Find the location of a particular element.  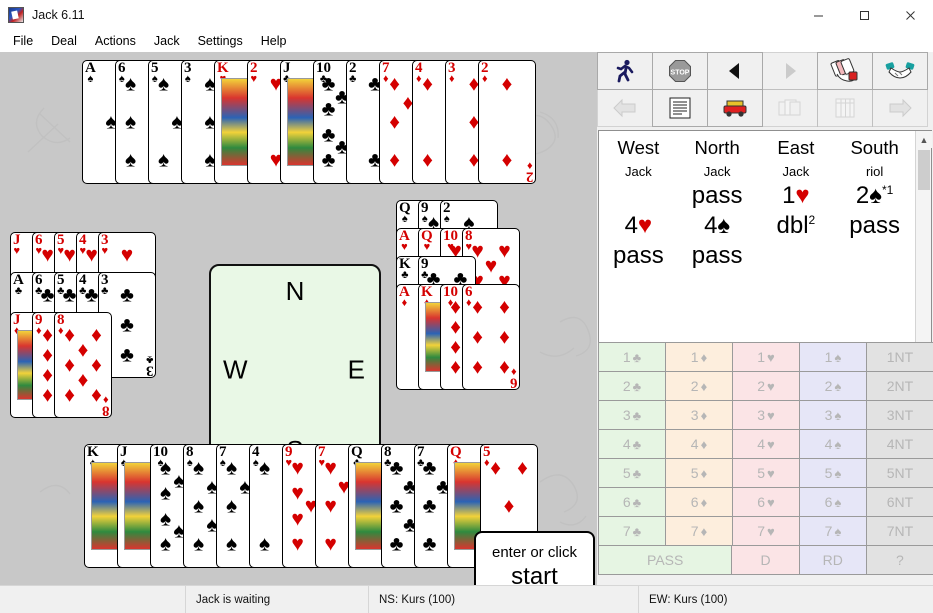

card-corner: Q♥ is located at coordinates (427, 241).